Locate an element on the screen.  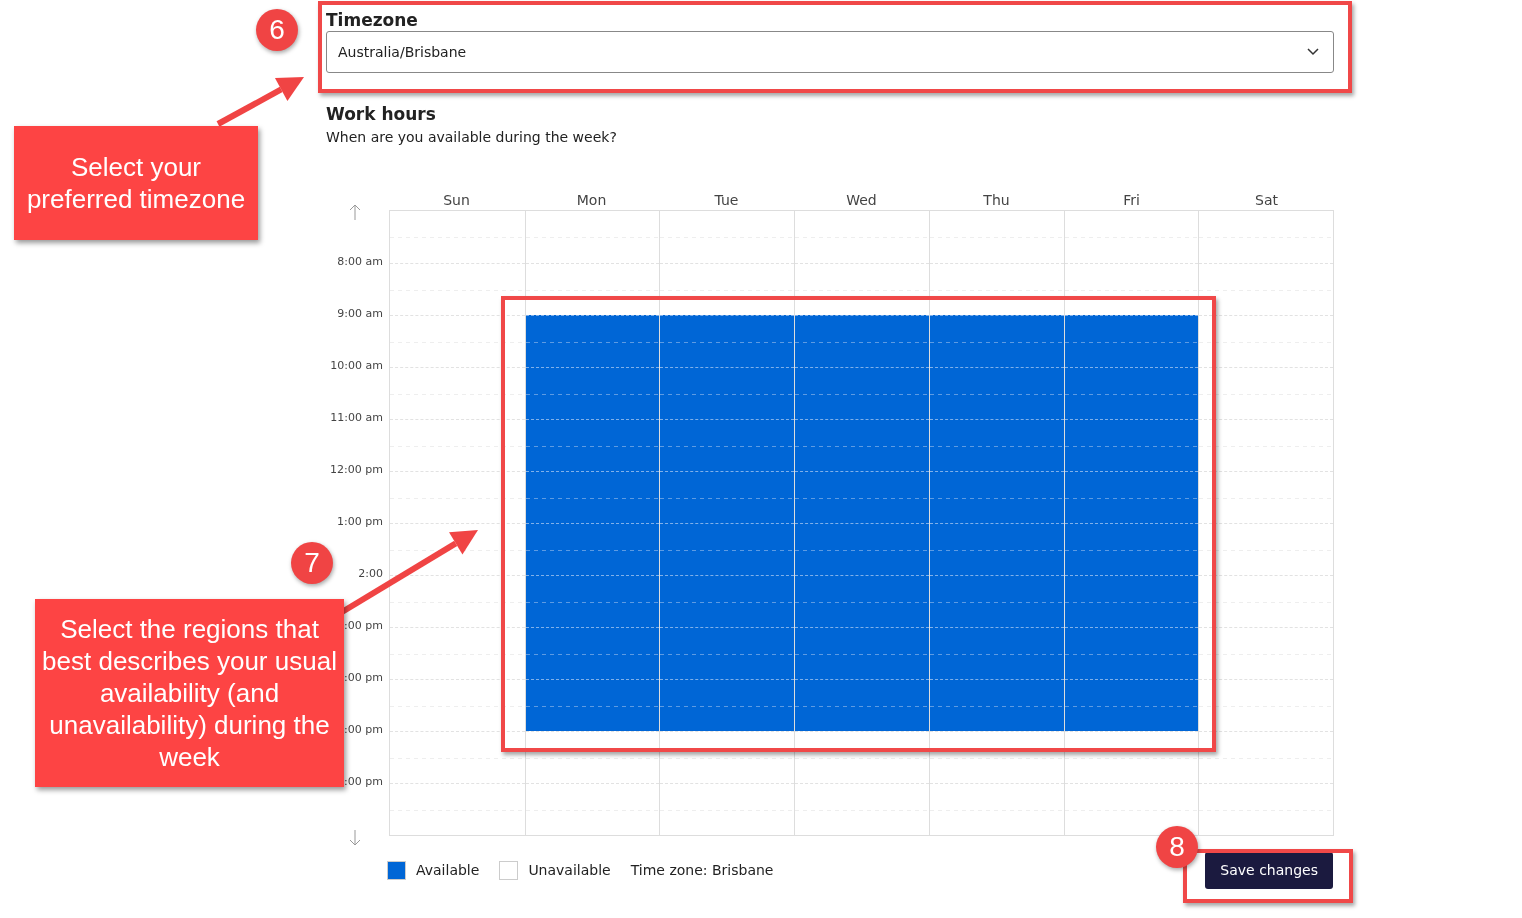
save-button: Save changes is located at coordinates (1269, 870).